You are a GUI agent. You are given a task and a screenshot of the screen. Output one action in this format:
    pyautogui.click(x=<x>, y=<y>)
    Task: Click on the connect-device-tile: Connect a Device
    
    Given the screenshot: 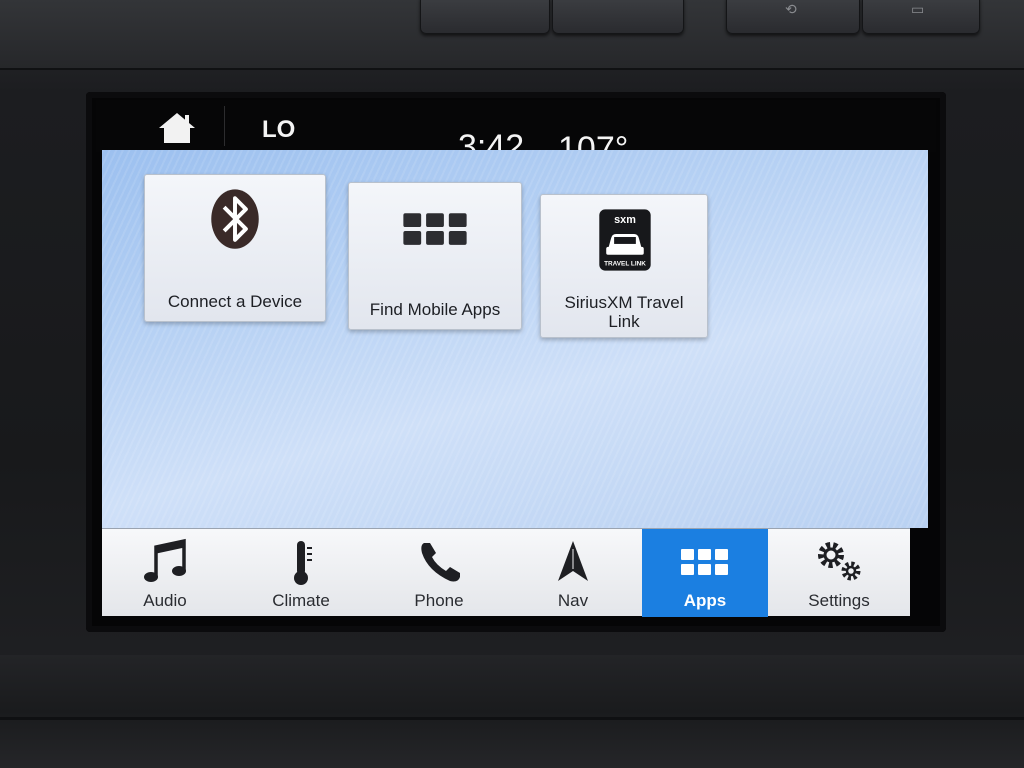 What is the action you would take?
    pyautogui.click(x=235, y=248)
    